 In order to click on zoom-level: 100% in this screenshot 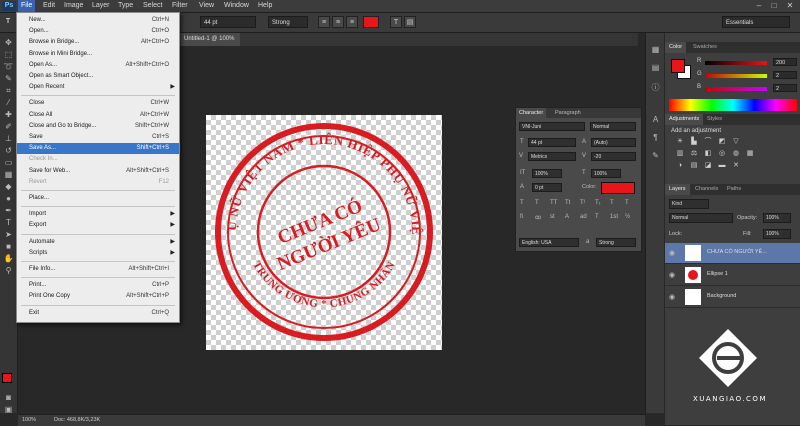, I will do `click(29, 420)`.